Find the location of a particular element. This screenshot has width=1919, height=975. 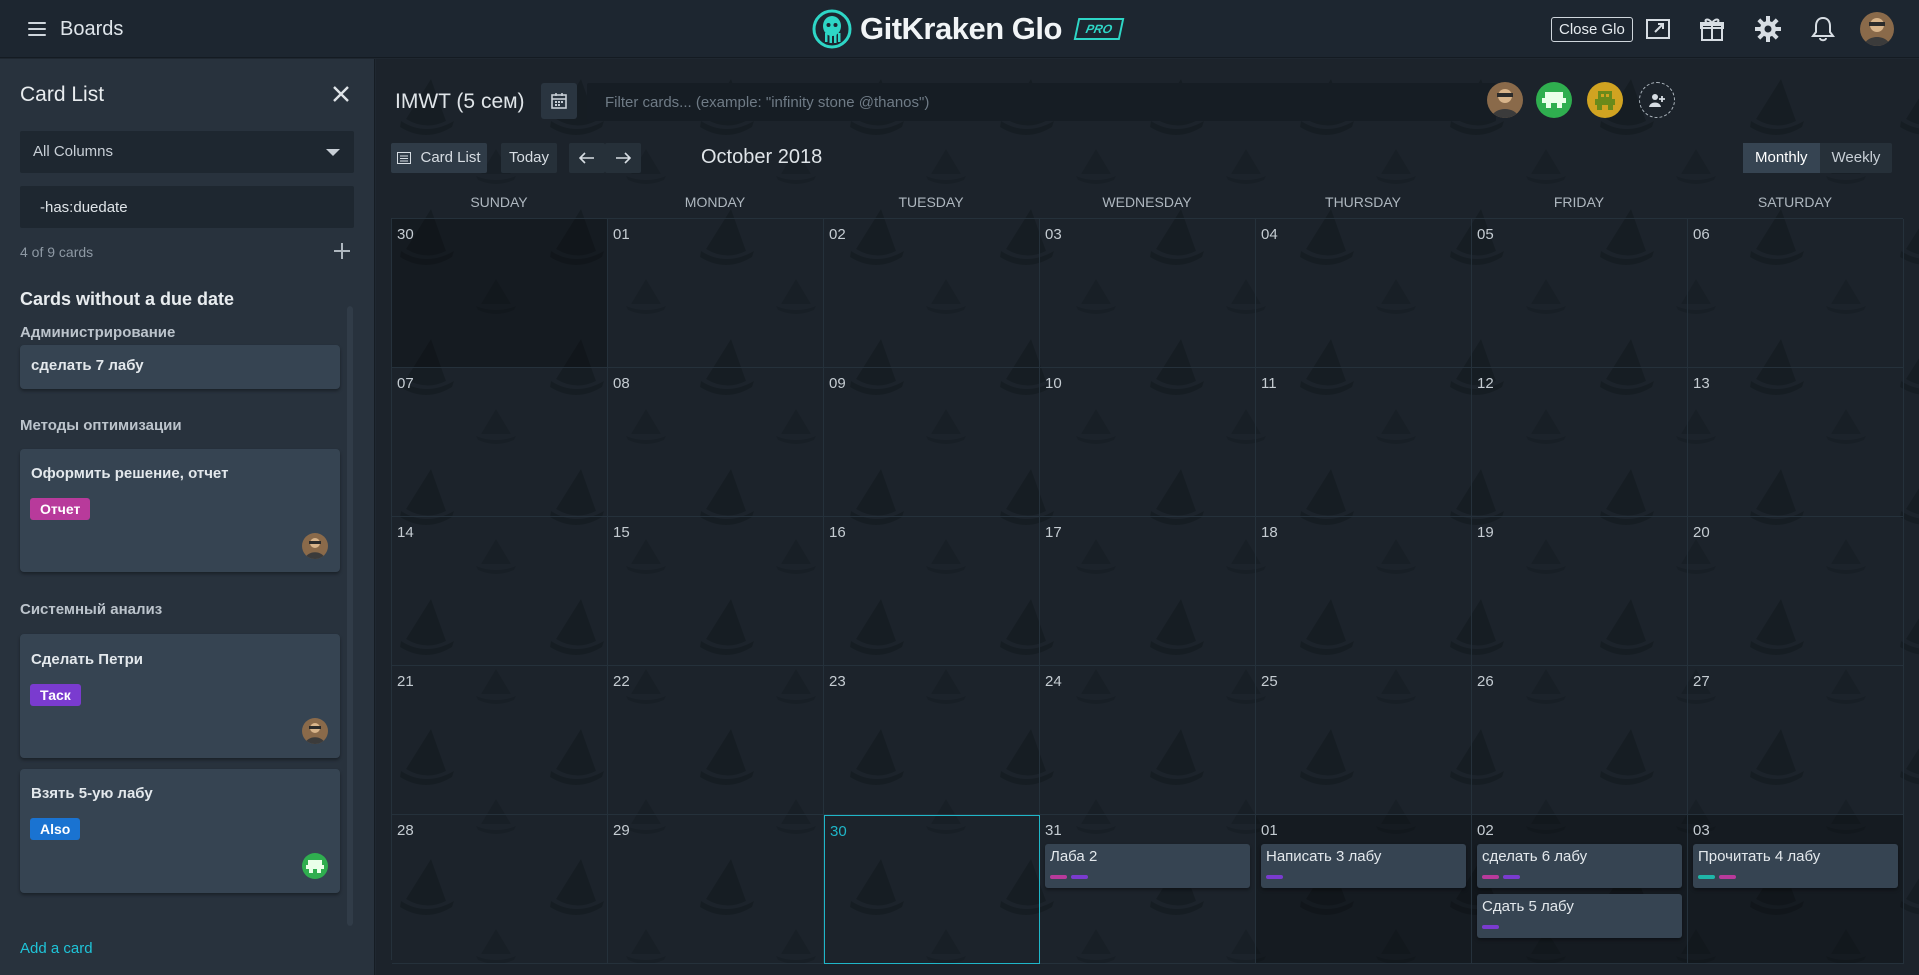

arrow-right-icon is located at coordinates (623, 158).